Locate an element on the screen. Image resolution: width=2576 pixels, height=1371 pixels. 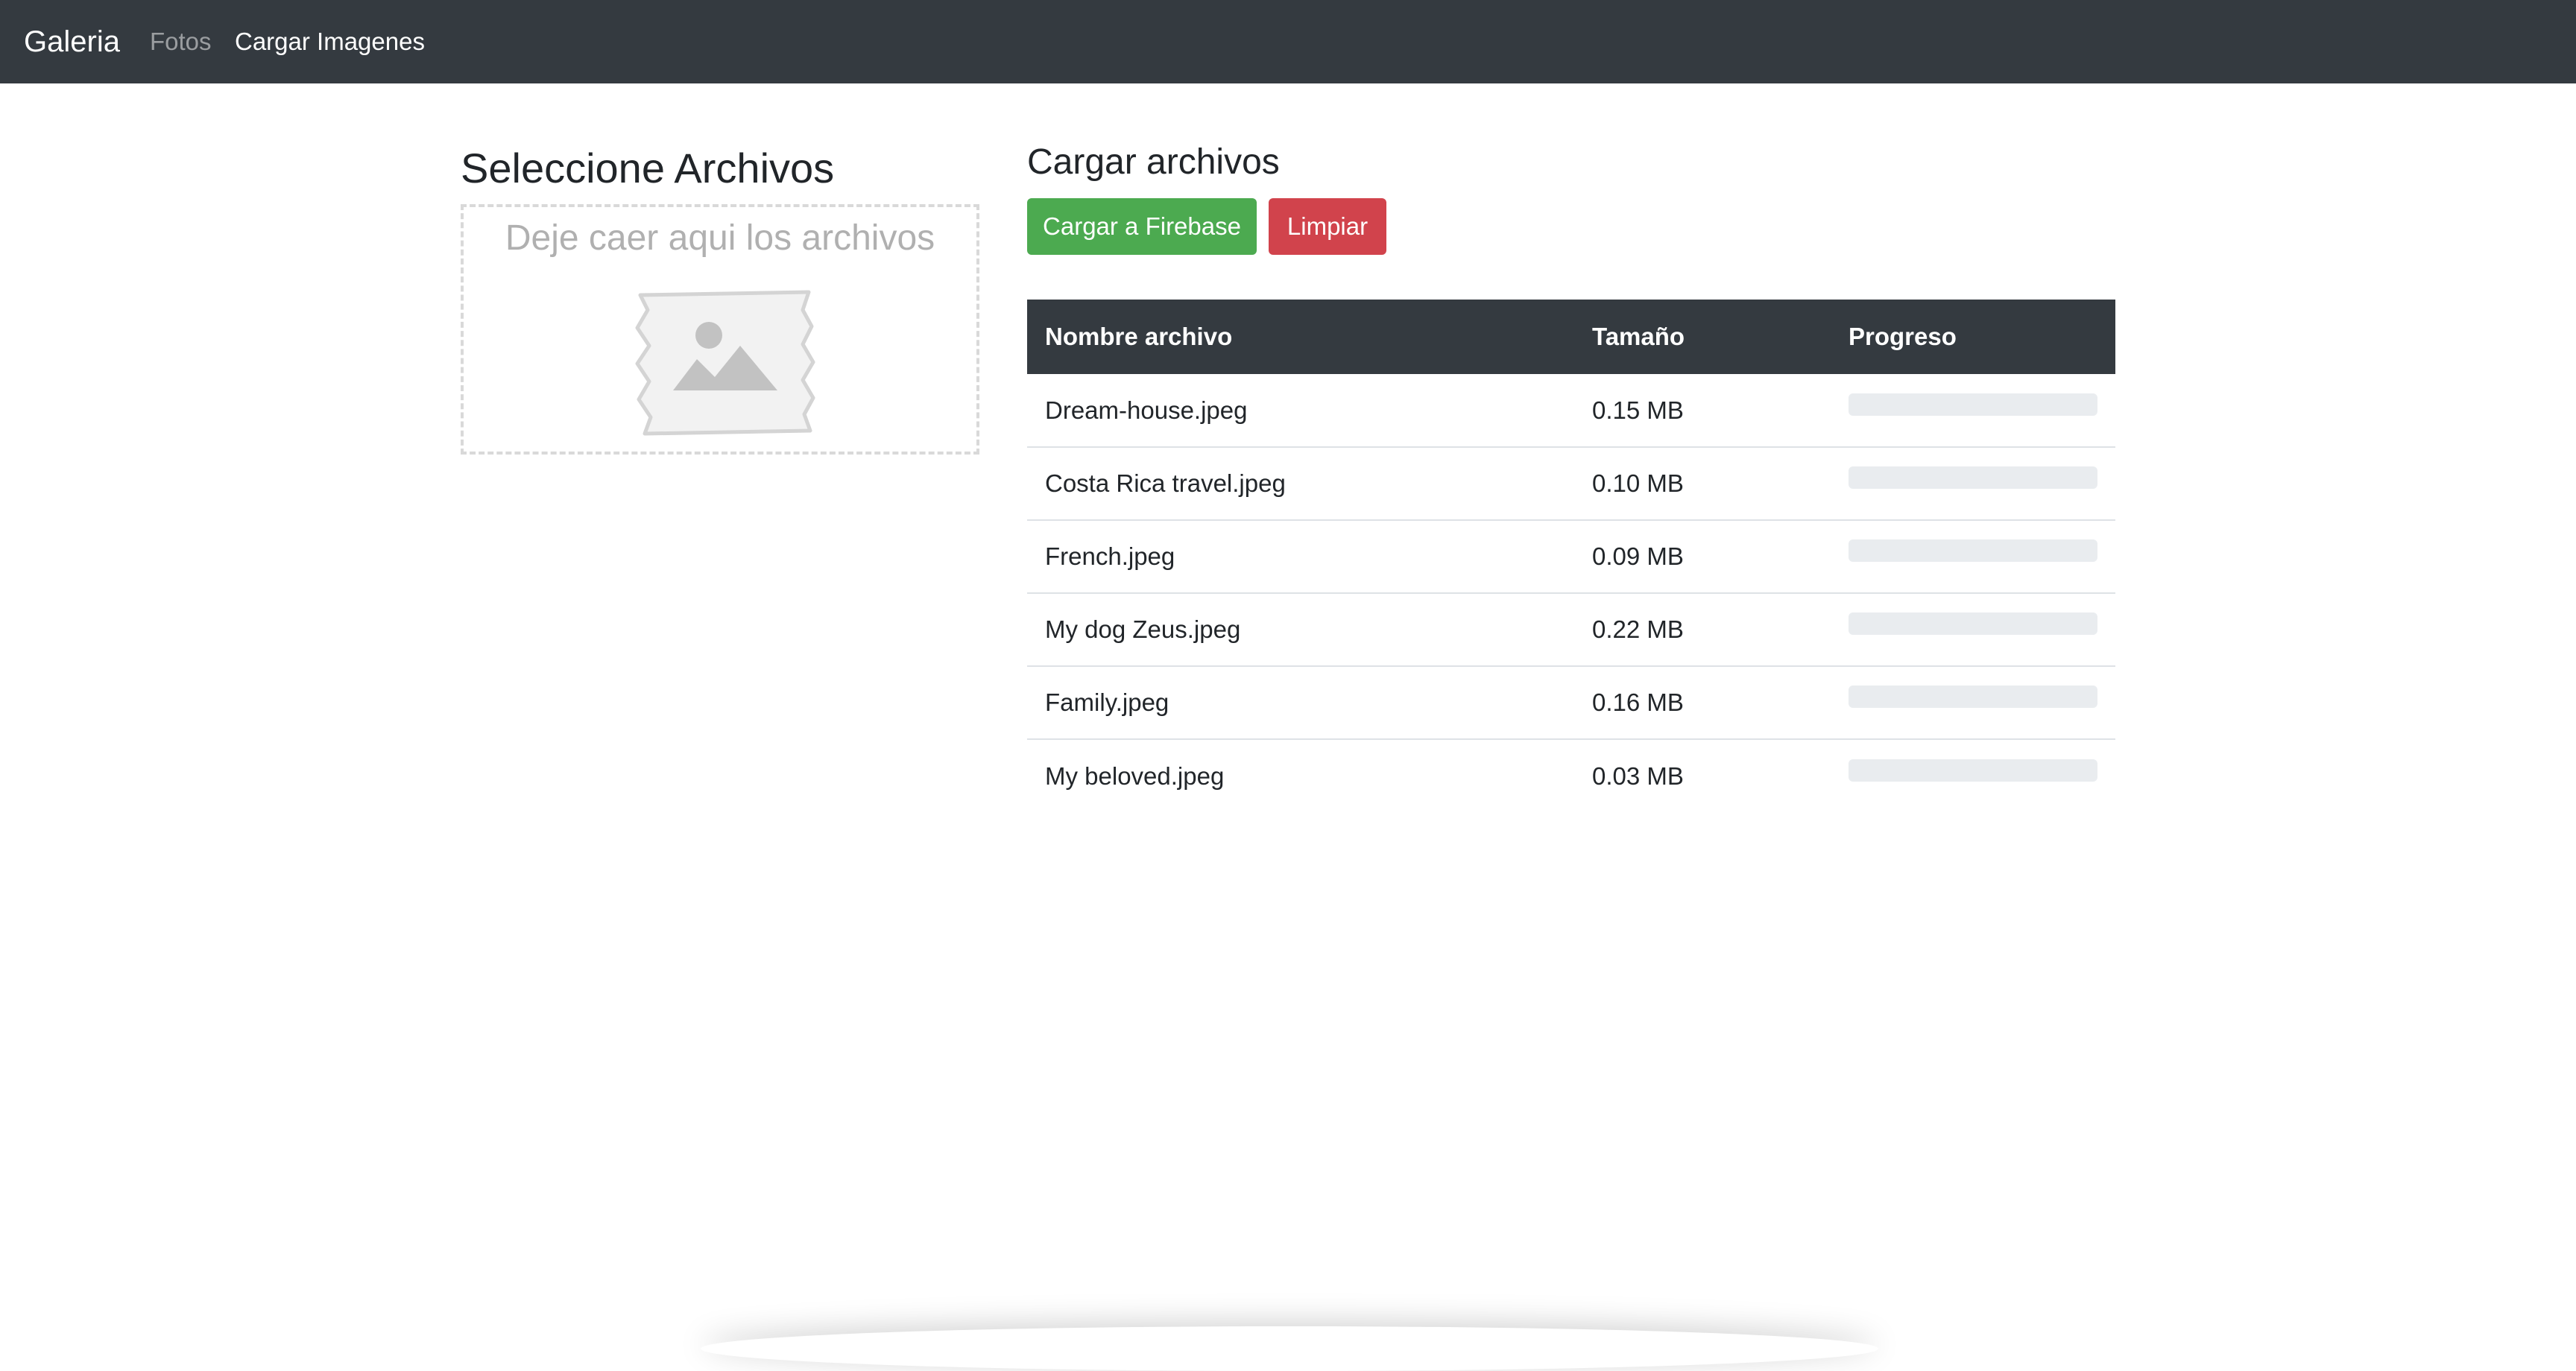
file-dropzone: Deje caer aqui los archivos is located at coordinates (720, 329).